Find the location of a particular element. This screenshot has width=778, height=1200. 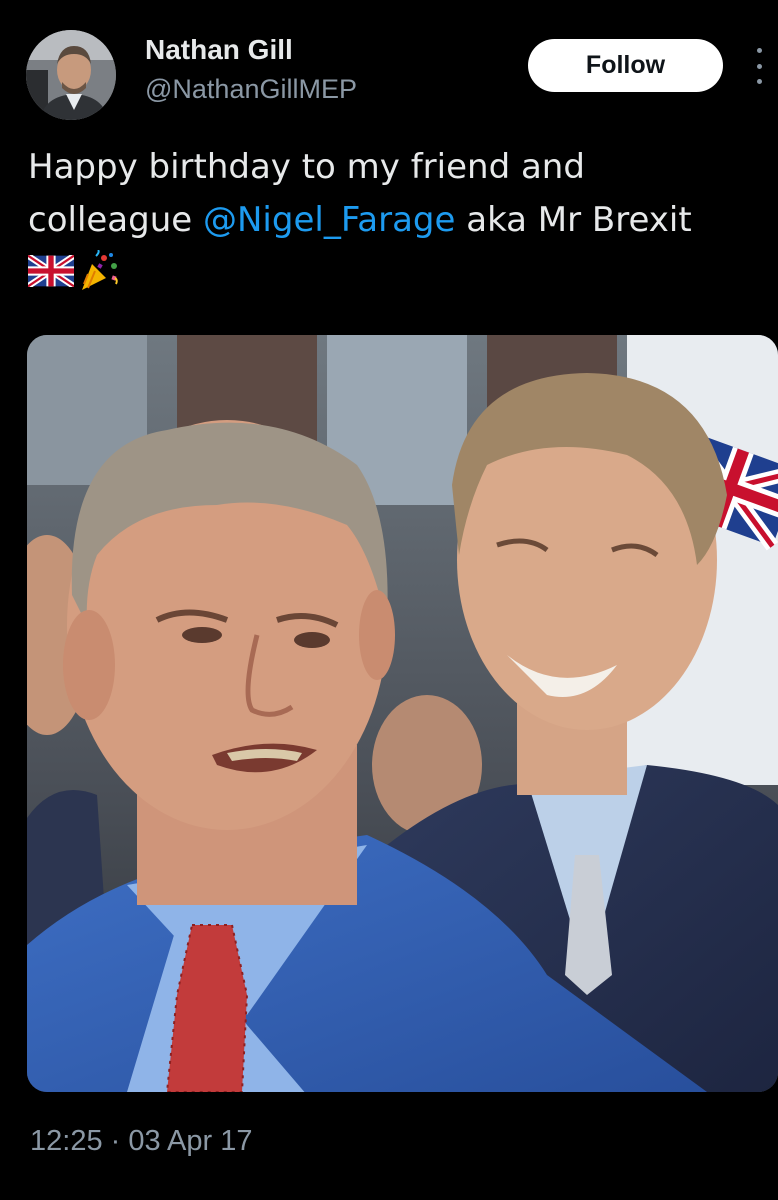

follow-button: Follow is located at coordinates (625, 65).